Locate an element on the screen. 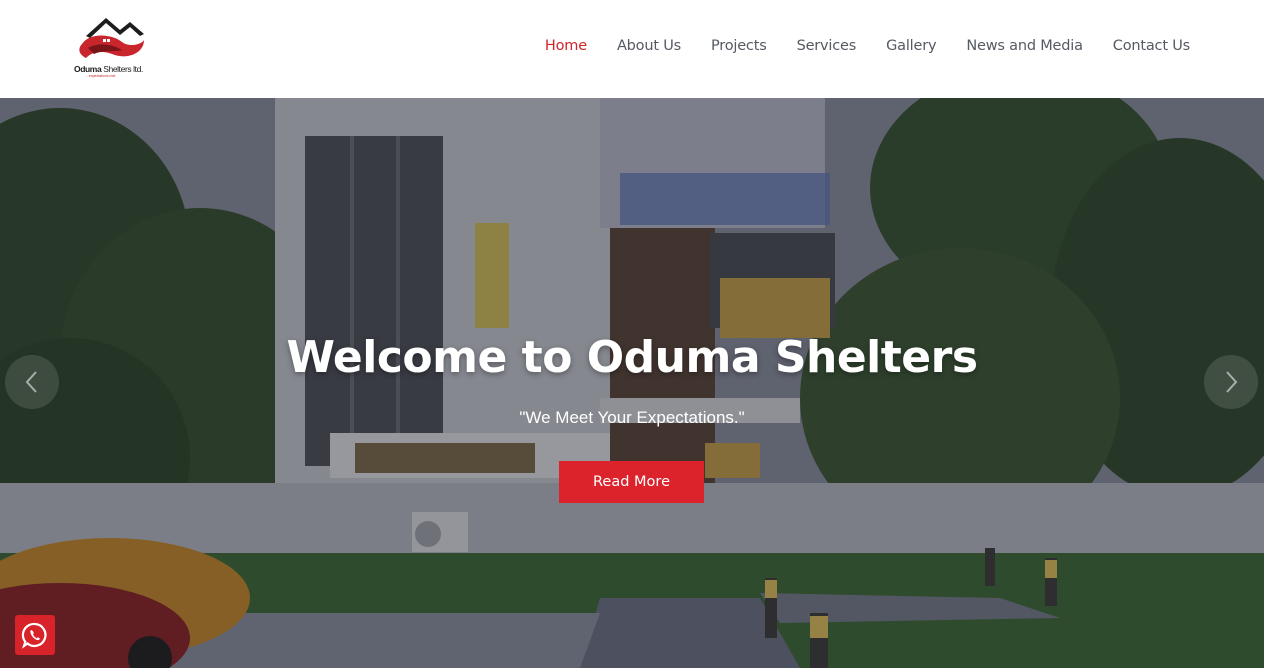 This screenshot has height=668, width=1264. nav-home: Home is located at coordinates (566, 46).